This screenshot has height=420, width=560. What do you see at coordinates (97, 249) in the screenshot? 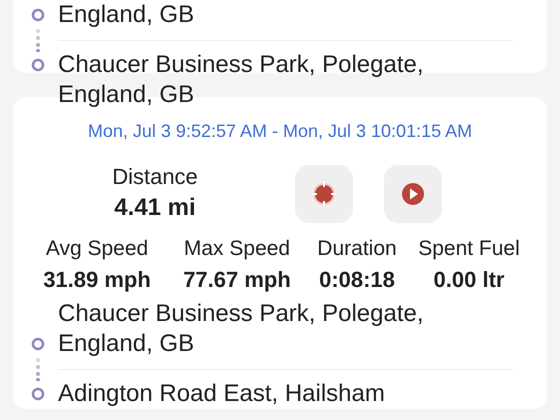
I see `stat-label: Avg Speed` at bounding box center [97, 249].